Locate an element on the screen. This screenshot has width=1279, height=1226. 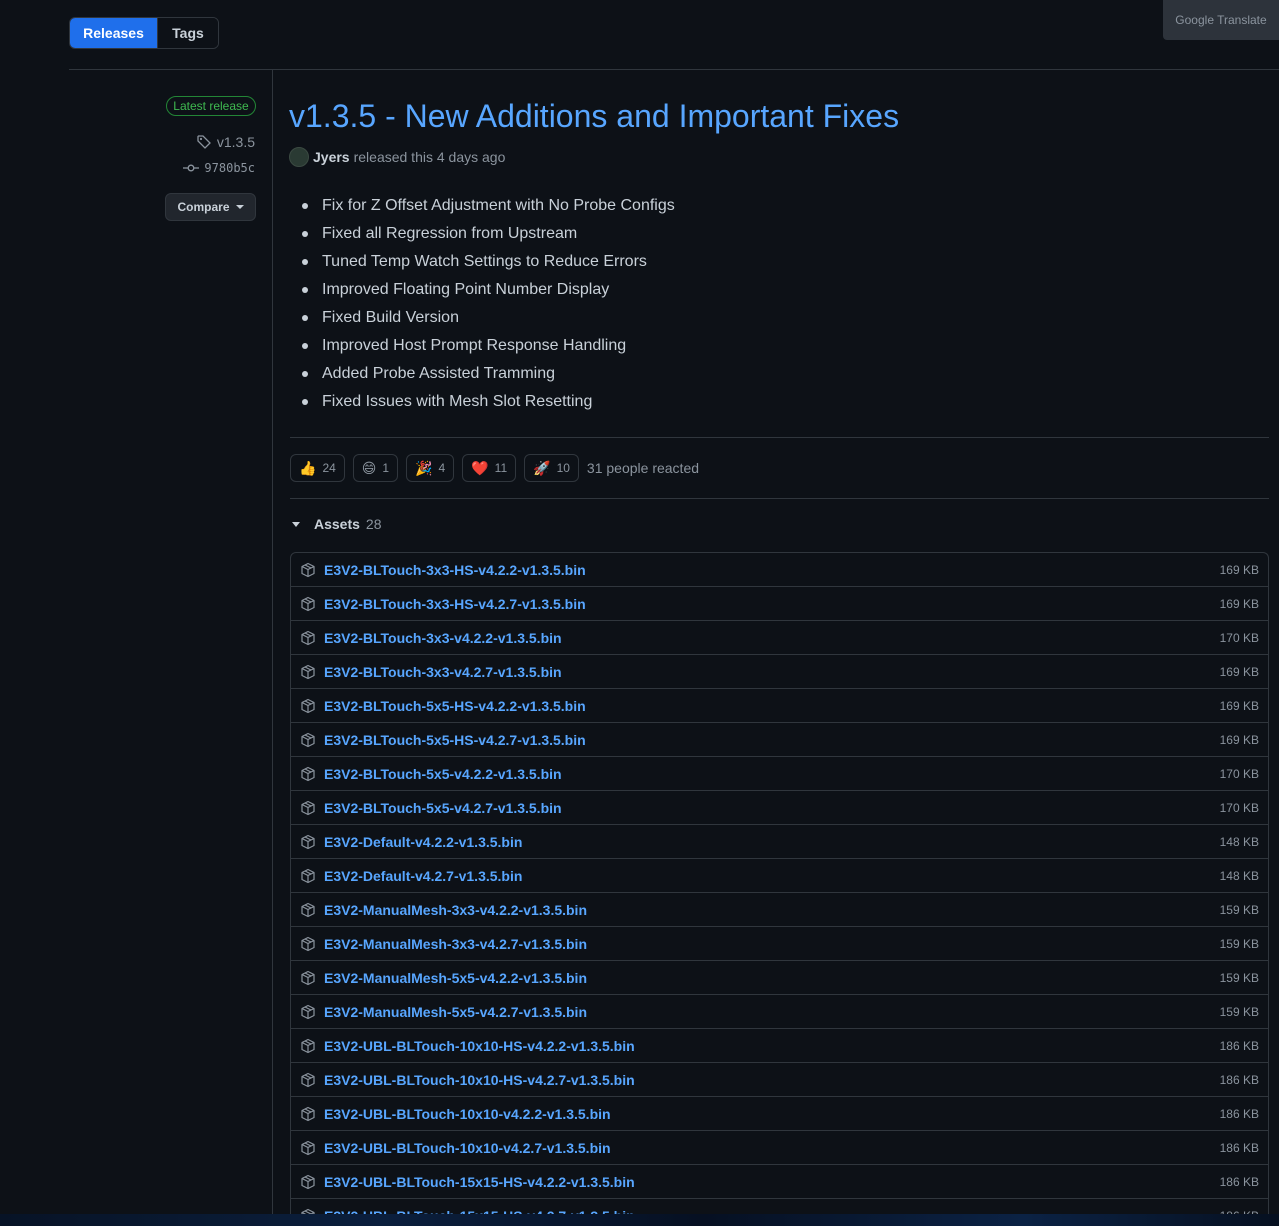
rocket-icon: 🚀 is located at coordinates (542, 468).